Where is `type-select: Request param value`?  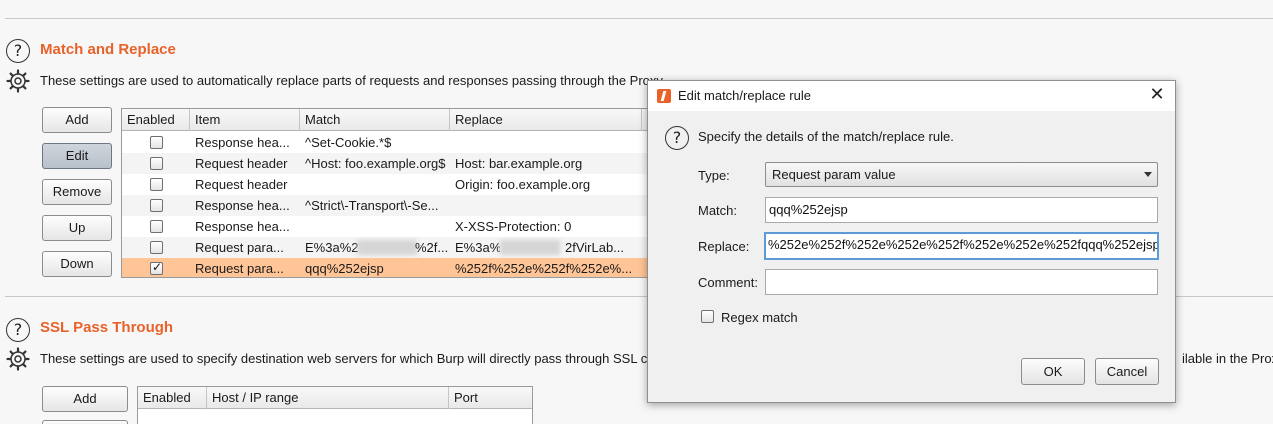 type-select: Request param value is located at coordinates (961, 174).